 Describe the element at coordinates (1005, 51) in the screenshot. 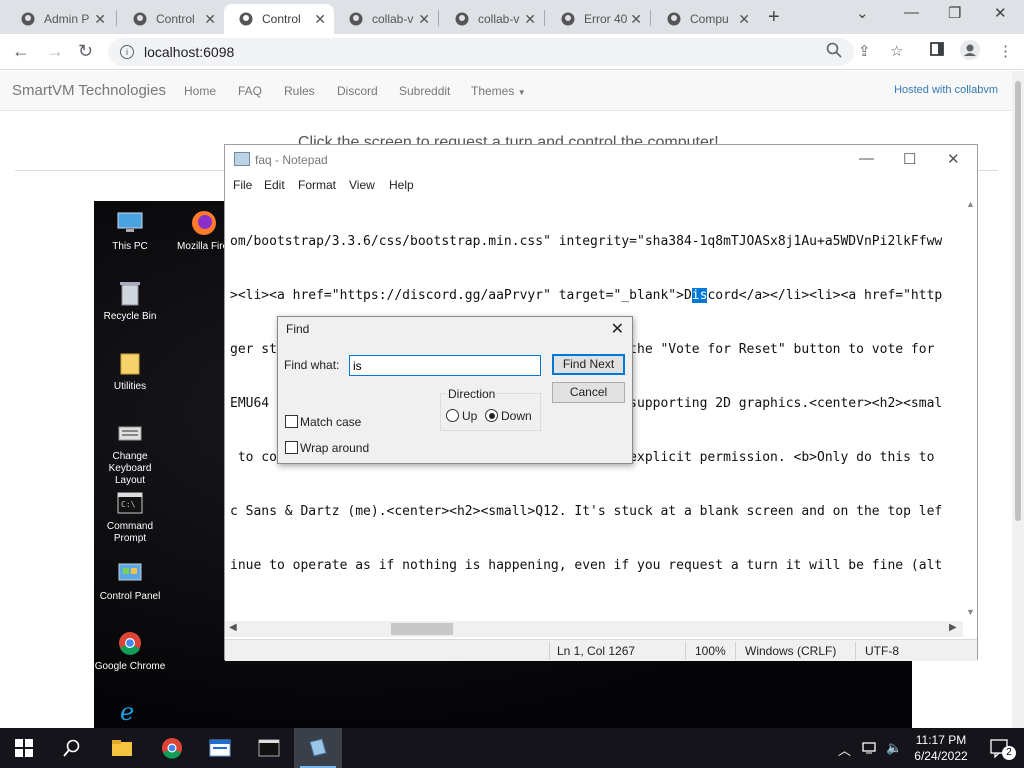

I see `menu-icon: ⋮` at that location.